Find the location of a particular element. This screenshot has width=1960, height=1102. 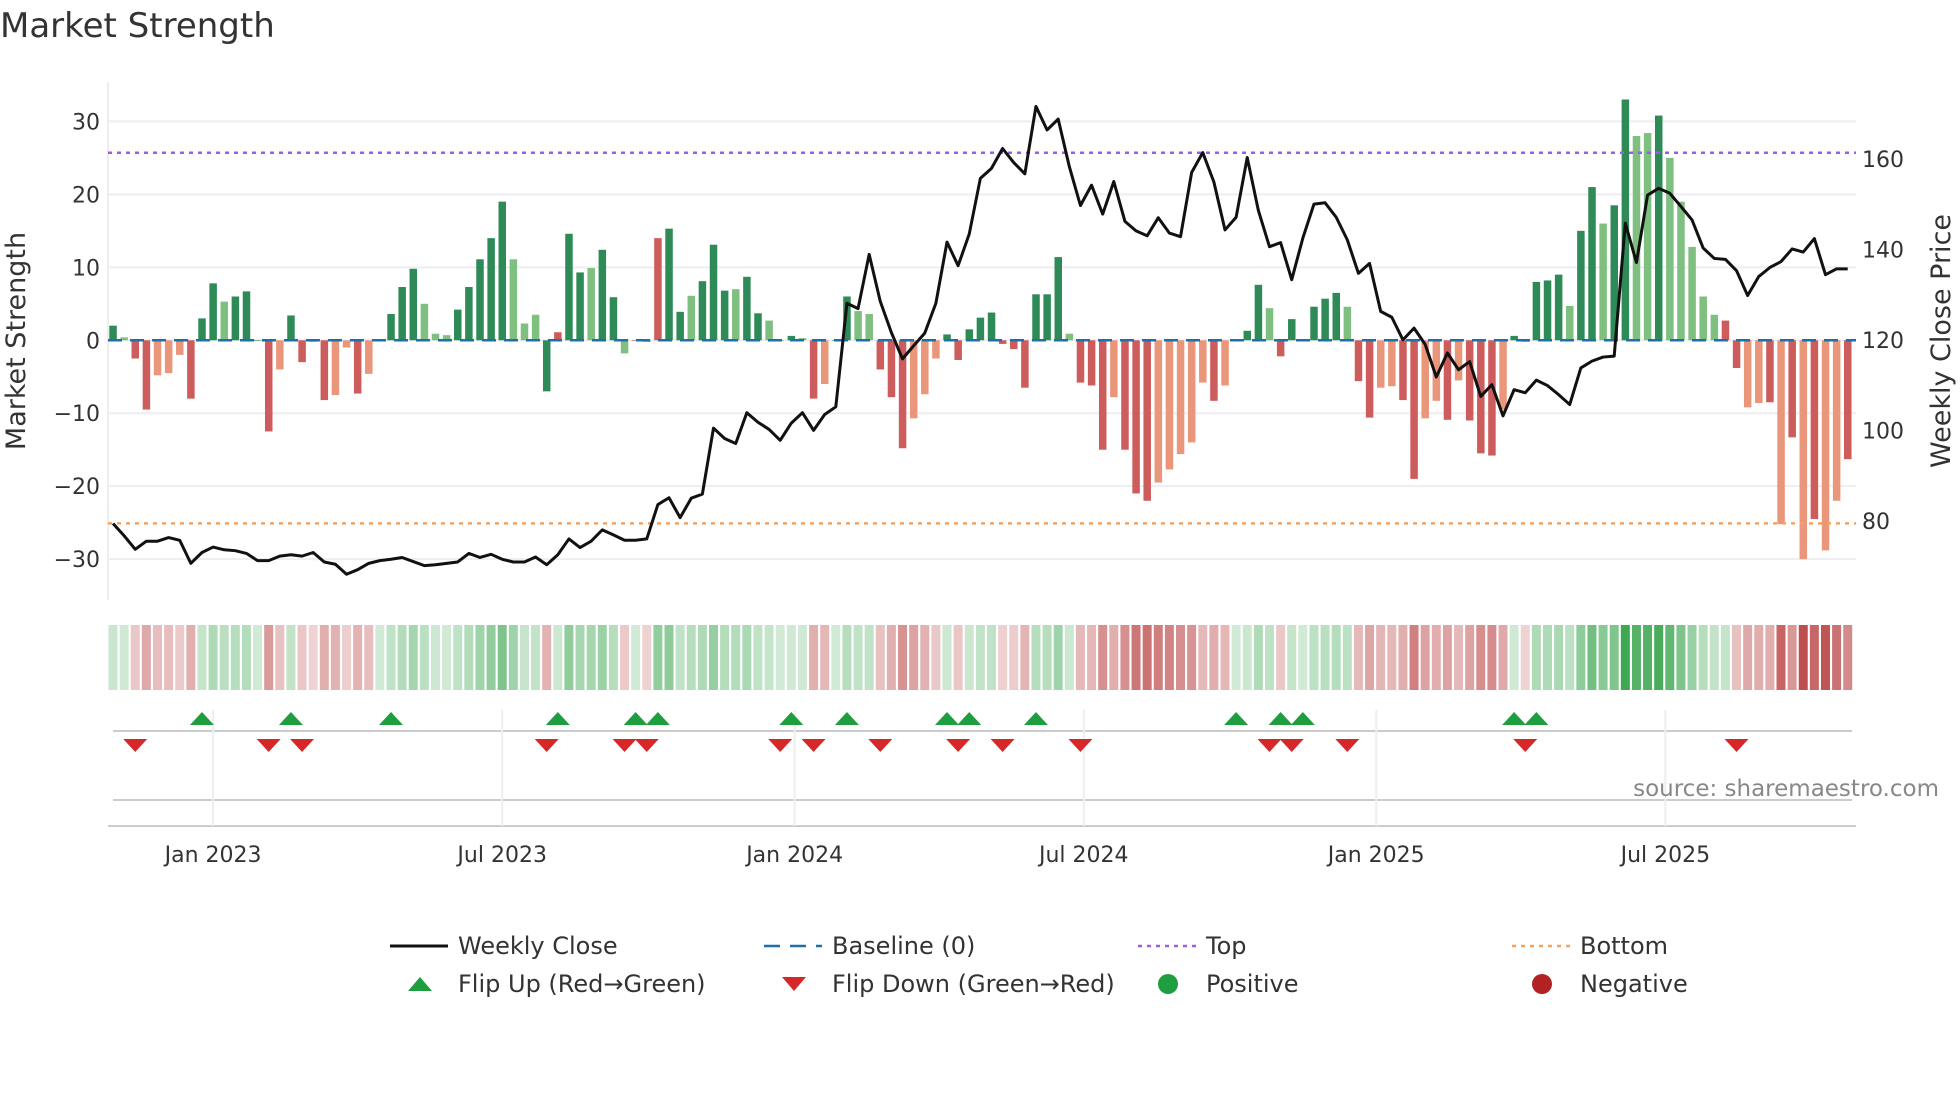

legend-baseline-icon is located at coordinates (793, 946).